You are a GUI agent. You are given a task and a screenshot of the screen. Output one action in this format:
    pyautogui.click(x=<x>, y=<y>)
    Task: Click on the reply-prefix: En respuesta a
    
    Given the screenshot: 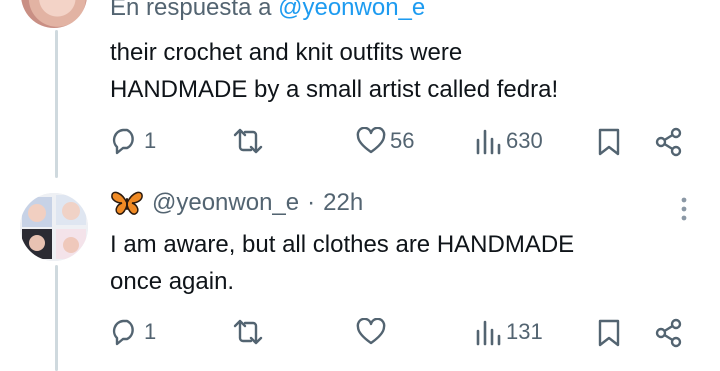 What is the action you would take?
    pyautogui.click(x=191, y=10)
    